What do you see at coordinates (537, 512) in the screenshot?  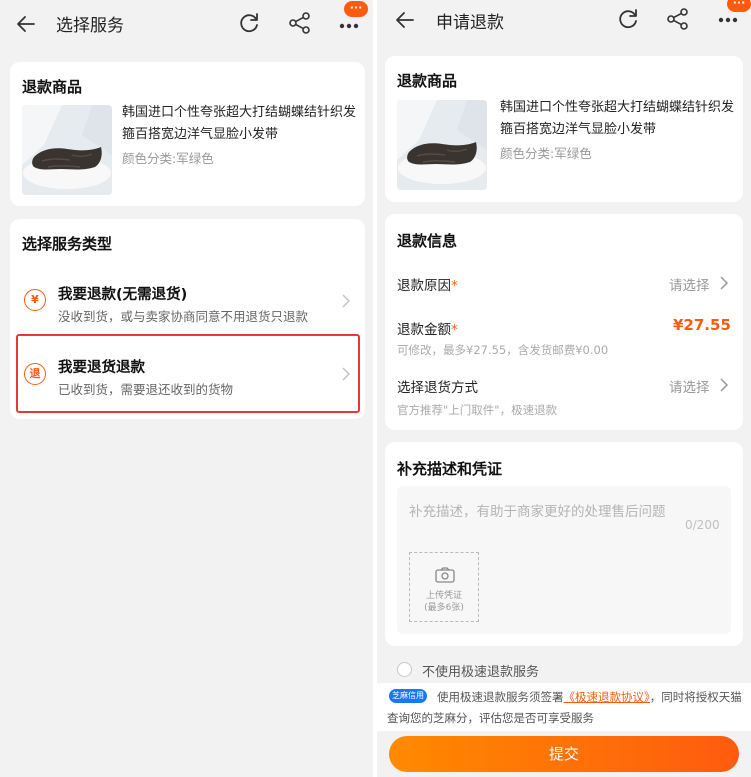 I see `description-placeholder: 补充描述，有助于商家更好的处理售后问题` at bounding box center [537, 512].